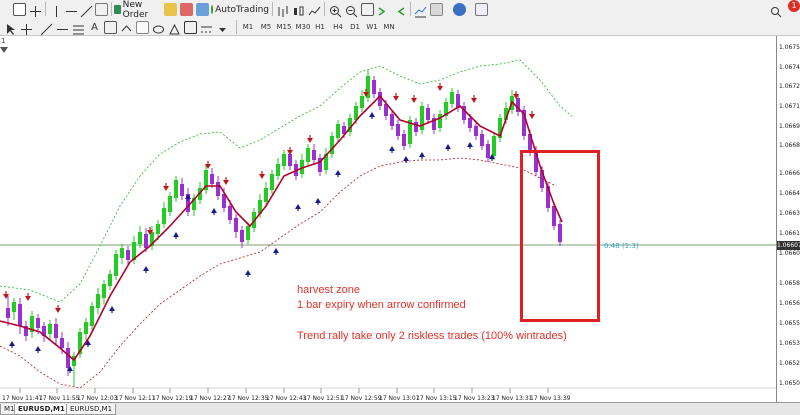  What do you see at coordinates (222, 27) in the screenshot?
I see `dropdown-icon` at bounding box center [222, 27].